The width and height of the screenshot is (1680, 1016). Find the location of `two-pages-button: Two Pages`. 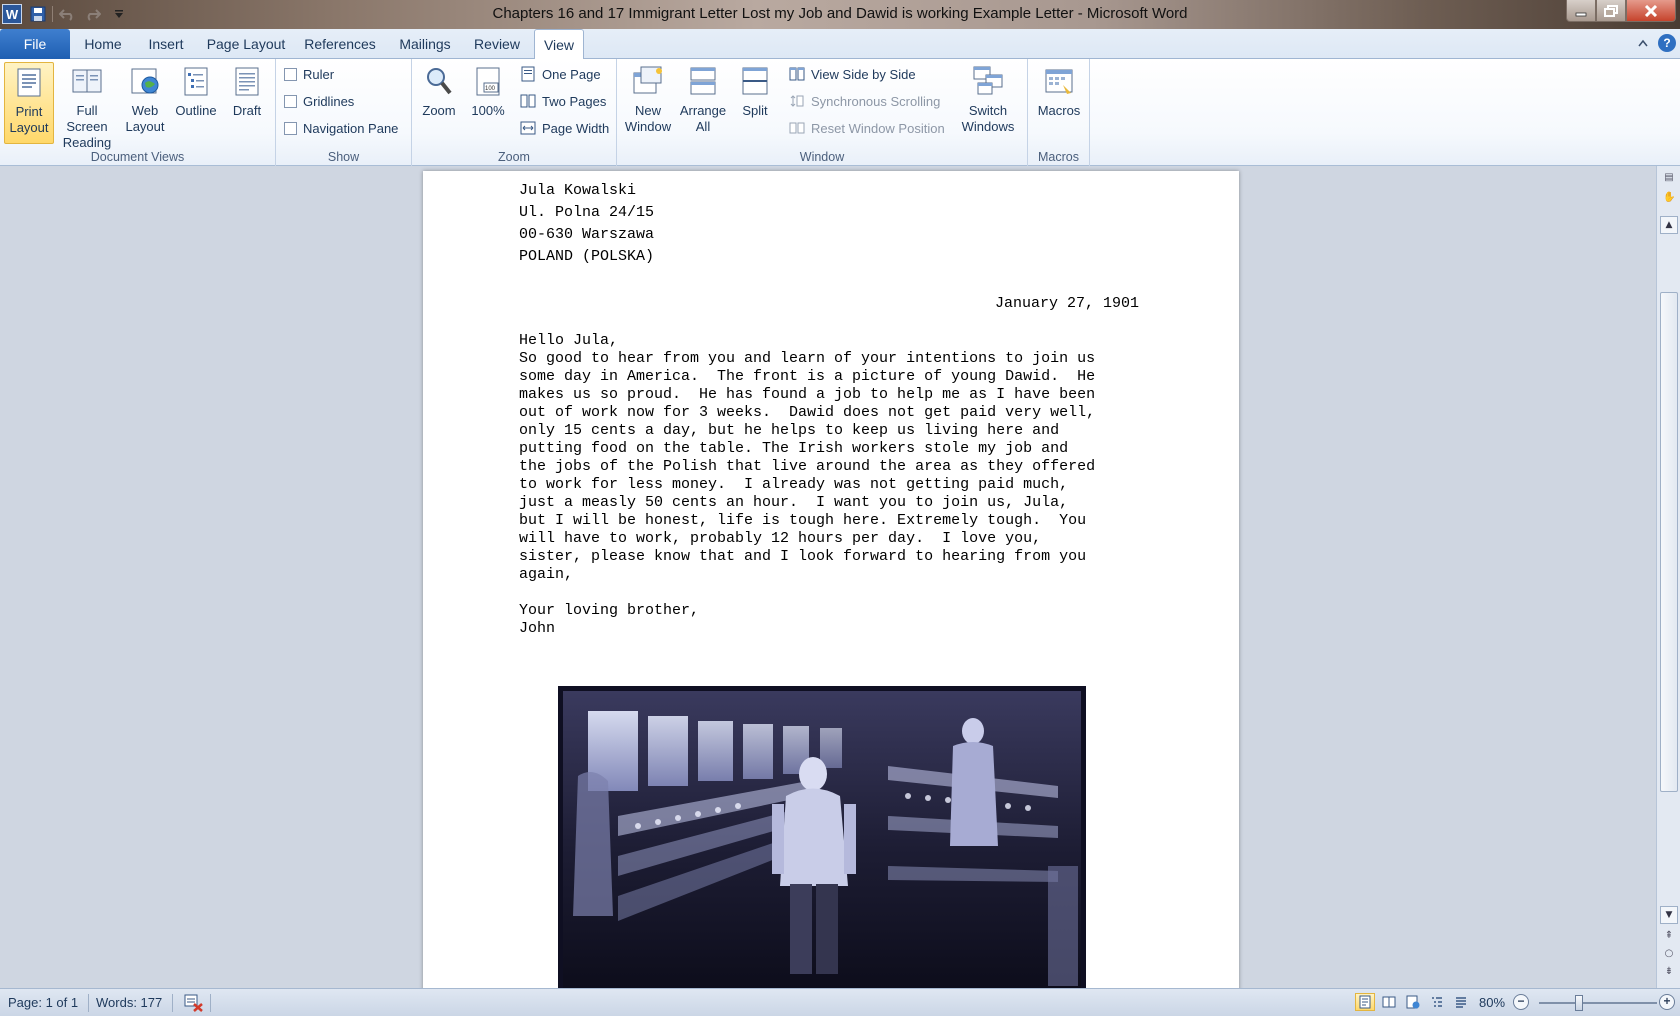

two-pages-button: Two Pages is located at coordinates (563, 101).